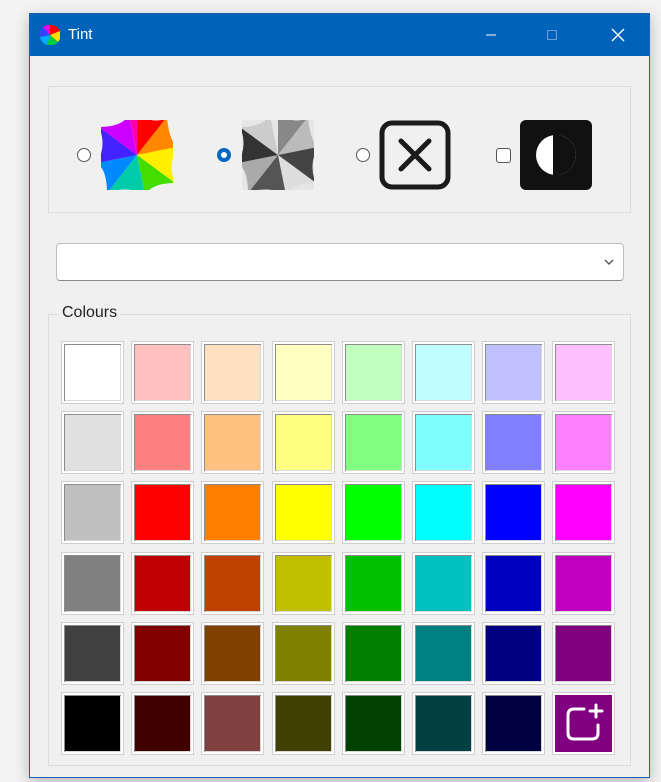  I want to click on minimize-icon, so click(491, 35).